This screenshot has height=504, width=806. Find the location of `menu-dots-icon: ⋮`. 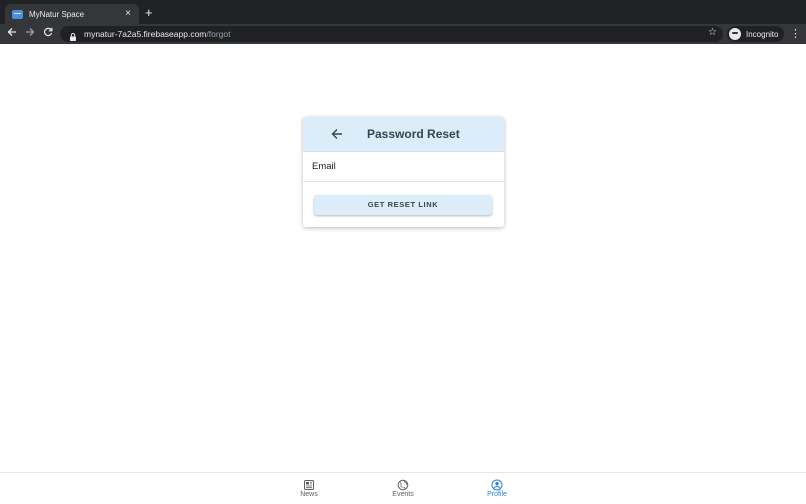

menu-dots-icon: ⋮ is located at coordinates (795, 34).